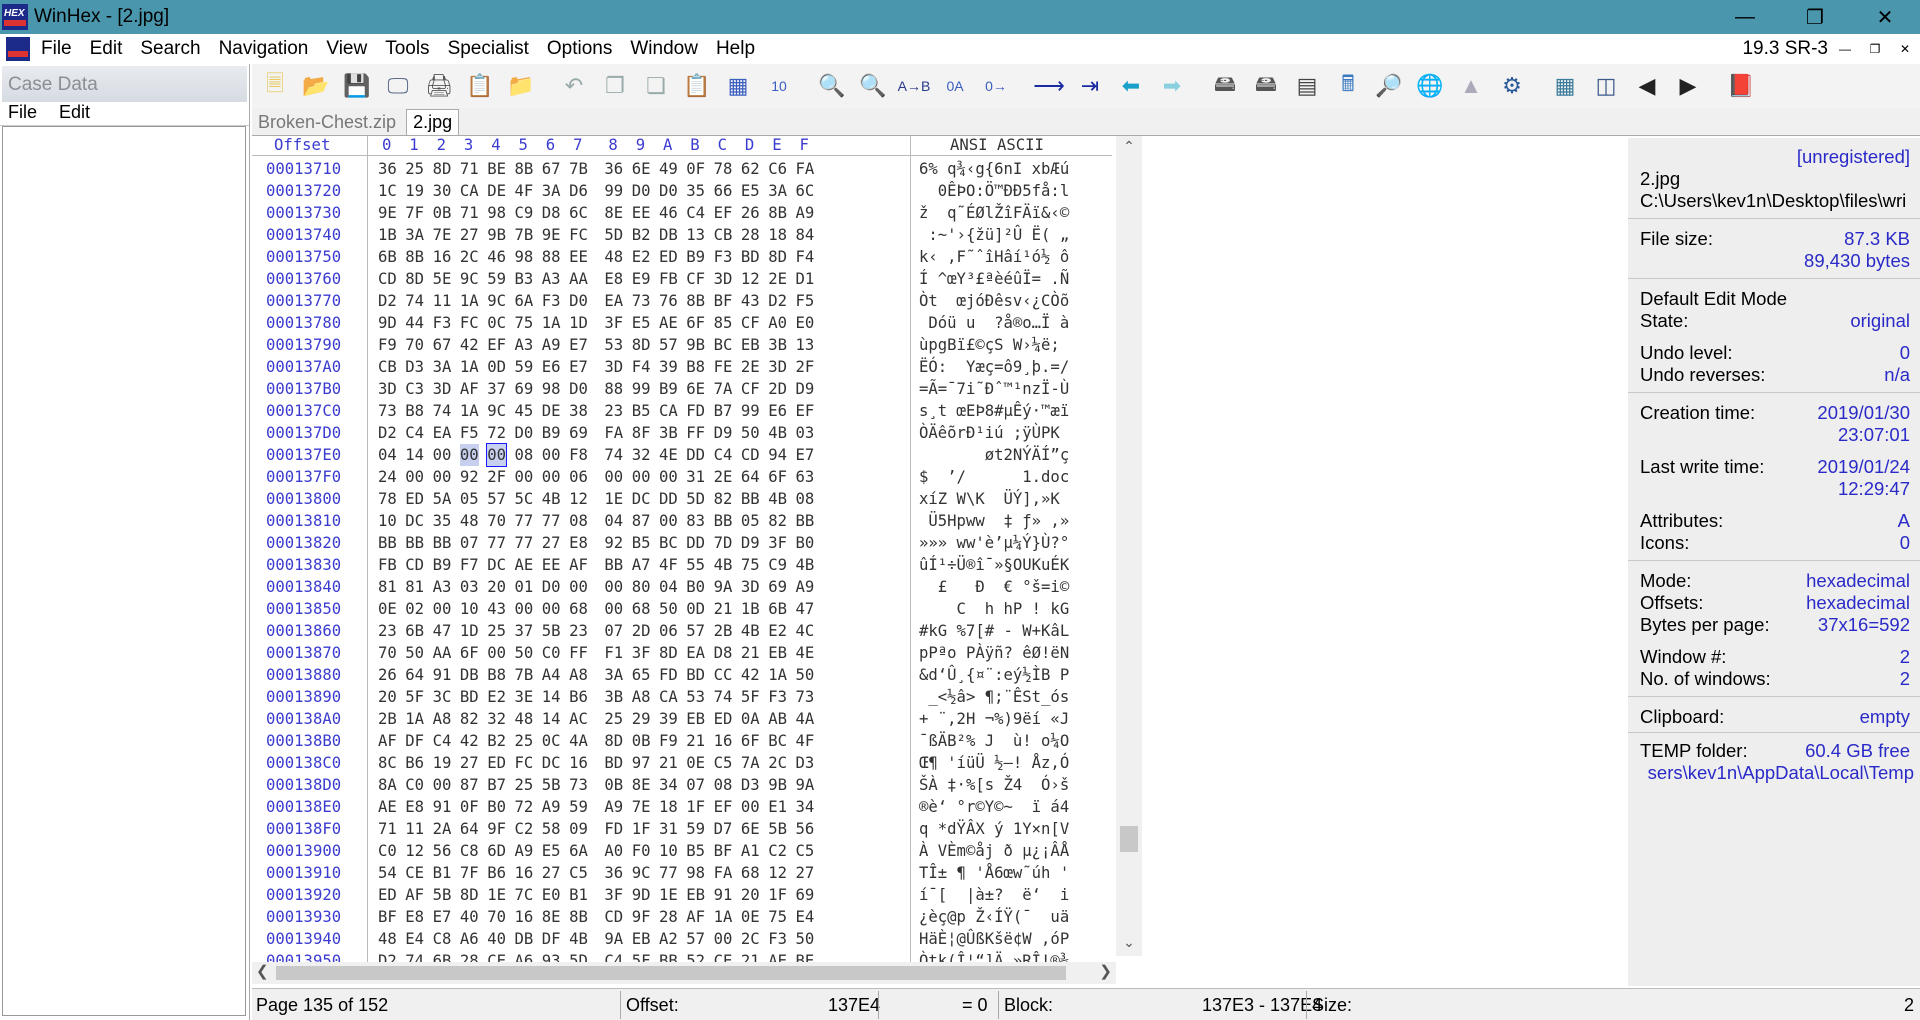 Image resolution: width=1920 pixels, height=1020 pixels. What do you see at coordinates (1606, 86) in the screenshot?
I see `columns-icon: ◫` at bounding box center [1606, 86].